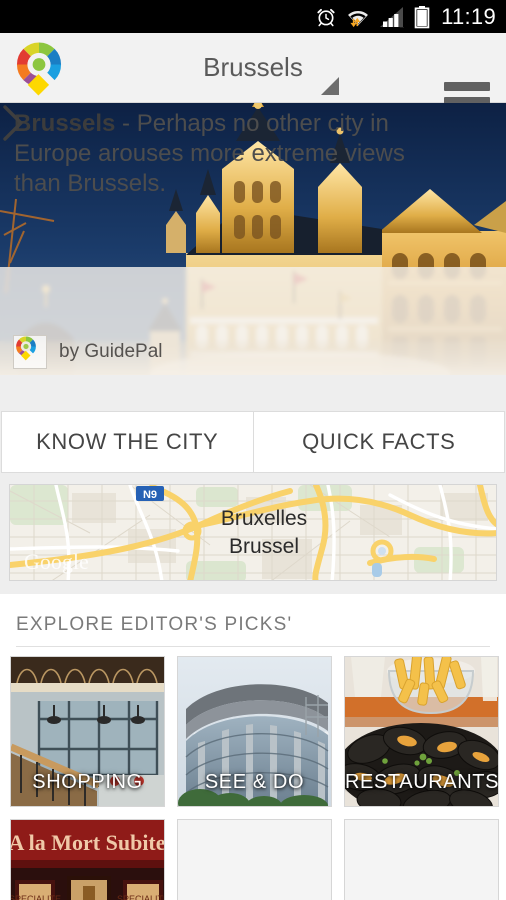  I want to click on signal-bars-icon, so click(392, 16).